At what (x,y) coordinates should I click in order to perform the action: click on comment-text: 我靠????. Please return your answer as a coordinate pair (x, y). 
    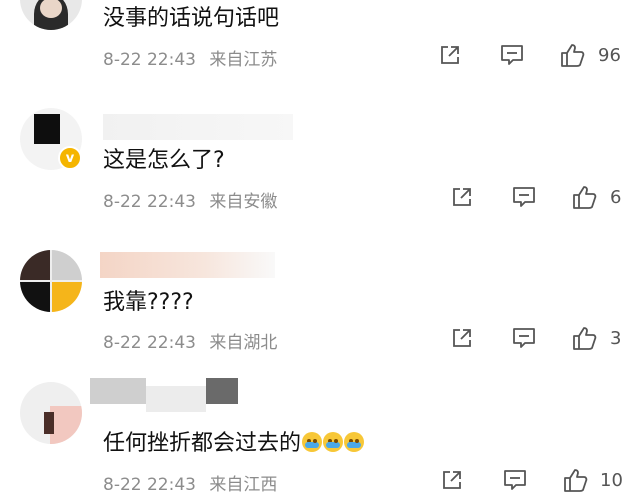
    Looking at the image, I should click on (148, 302).